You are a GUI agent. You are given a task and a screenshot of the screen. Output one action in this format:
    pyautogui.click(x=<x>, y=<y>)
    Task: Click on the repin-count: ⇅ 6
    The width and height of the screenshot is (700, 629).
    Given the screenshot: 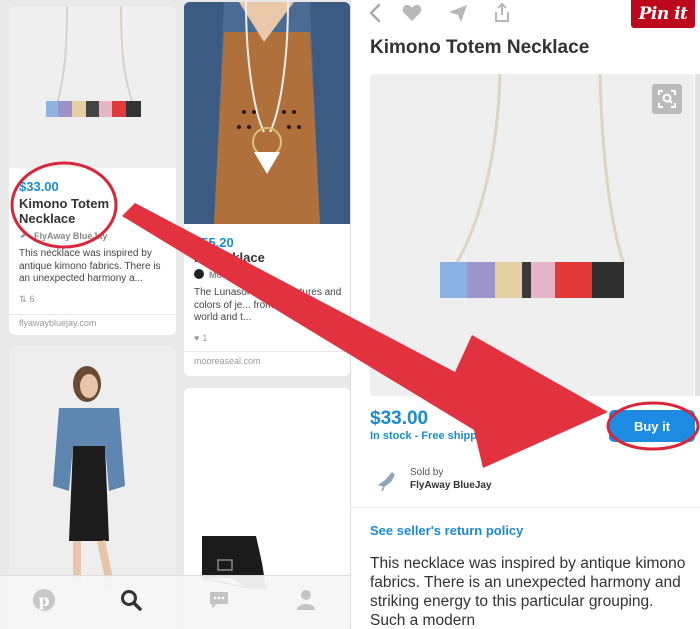 What is the action you would take?
    pyautogui.click(x=27, y=299)
    